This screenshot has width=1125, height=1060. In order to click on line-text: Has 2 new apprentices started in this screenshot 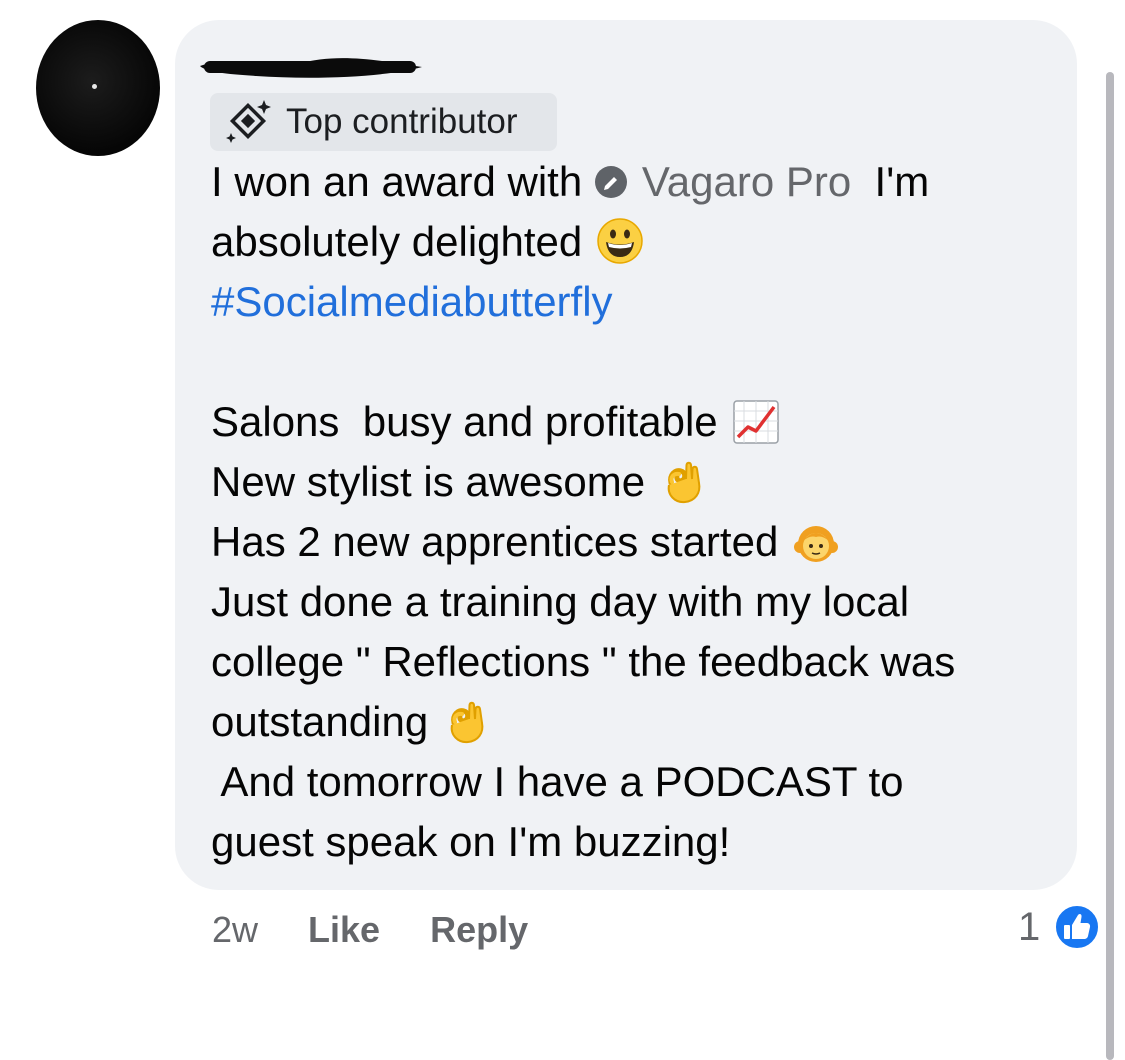, I will do `click(495, 541)`.